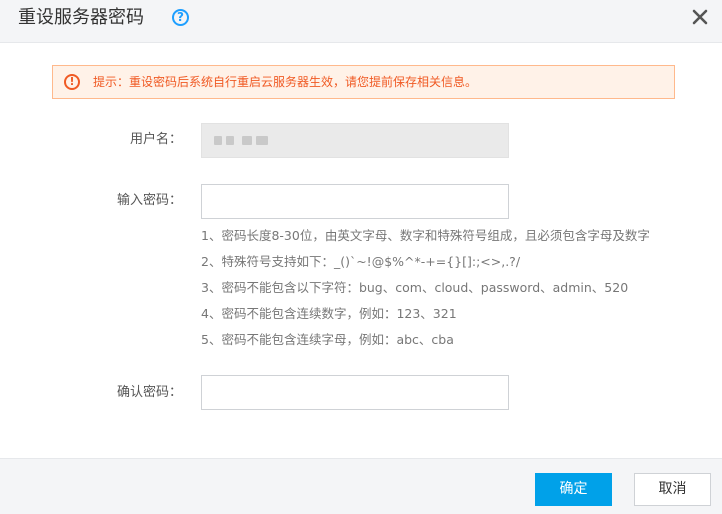  What do you see at coordinates (155, 139) in the screenshot?
I see `username-label: 用户名：` at bounding box center [155, 139].